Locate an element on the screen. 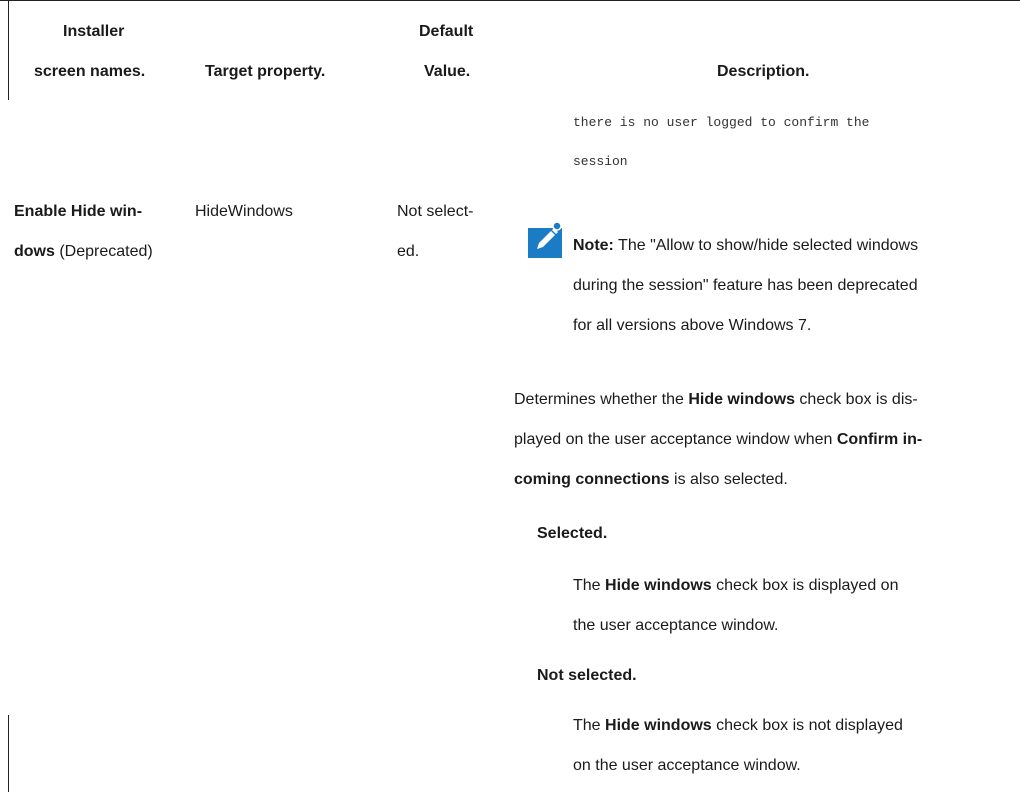  table-left-border is located at coordinates (8, 50).